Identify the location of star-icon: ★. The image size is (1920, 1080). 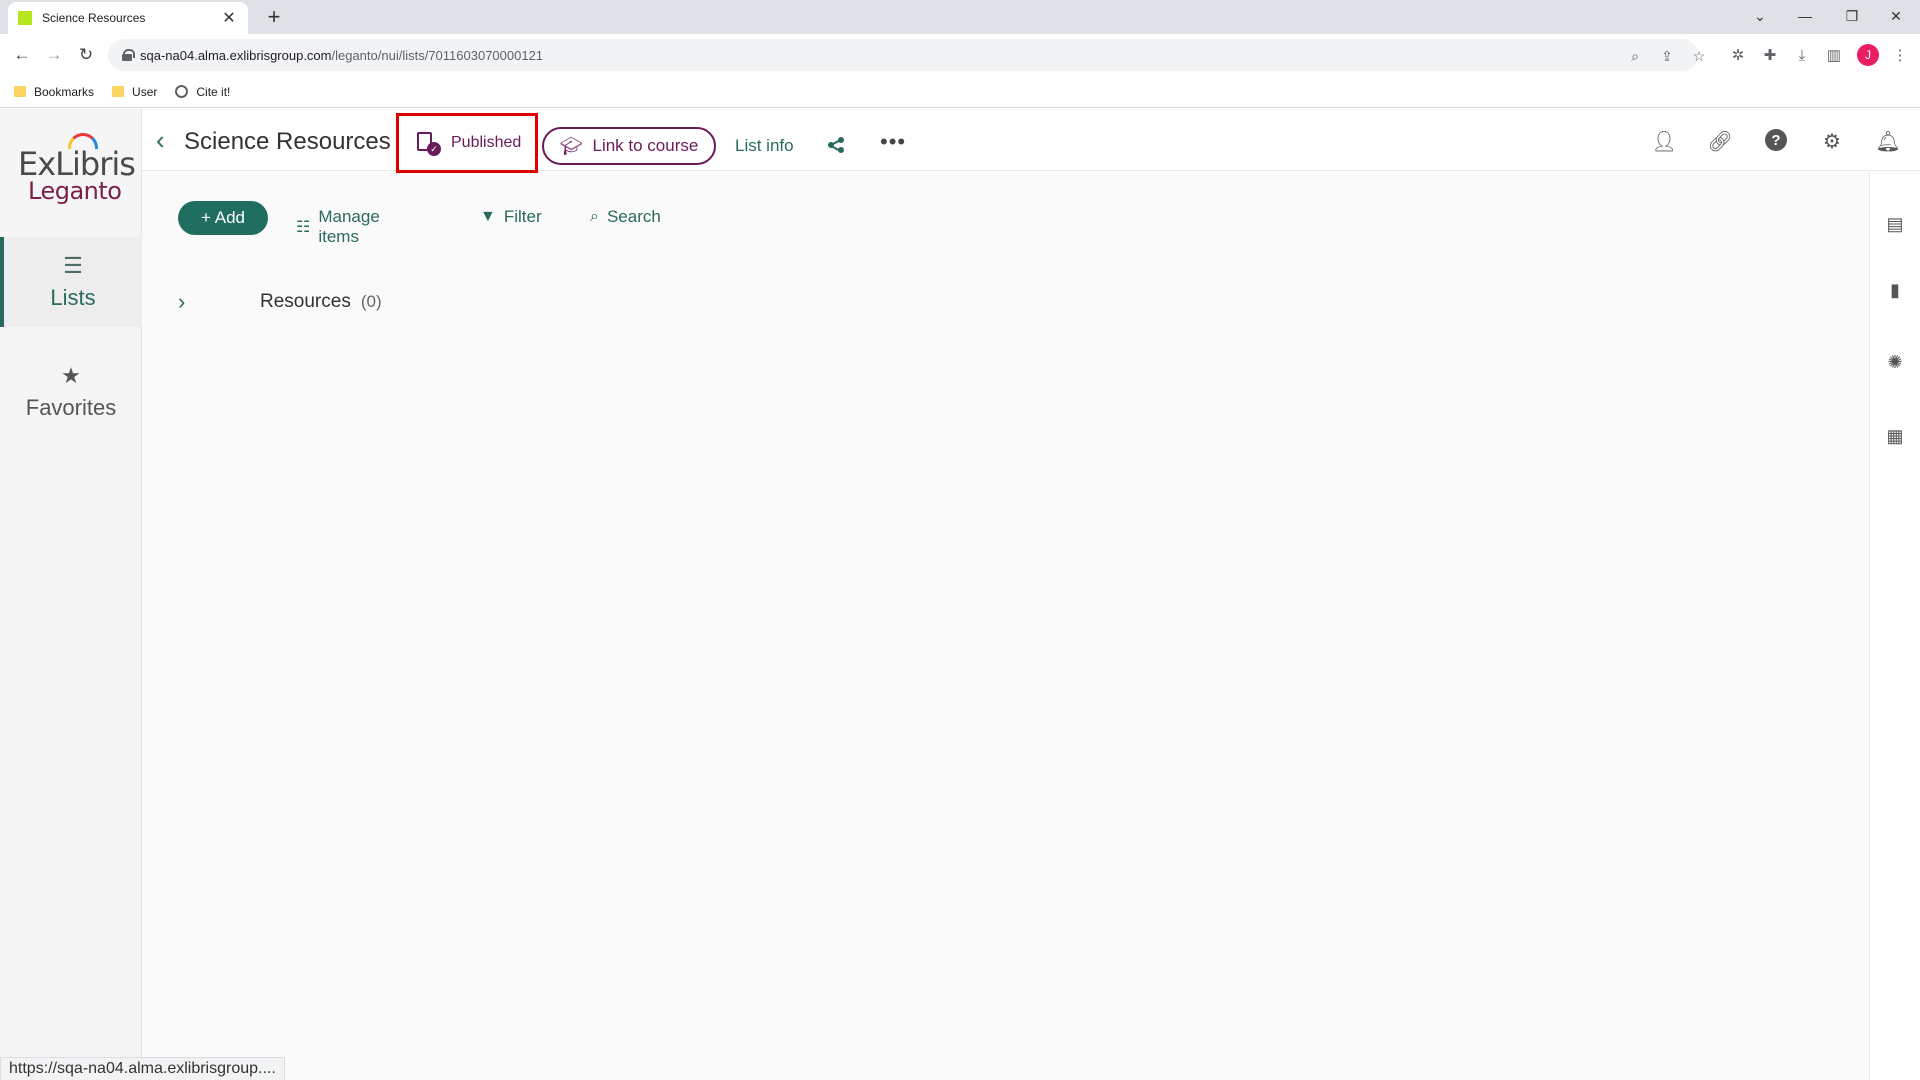
(71, 375).